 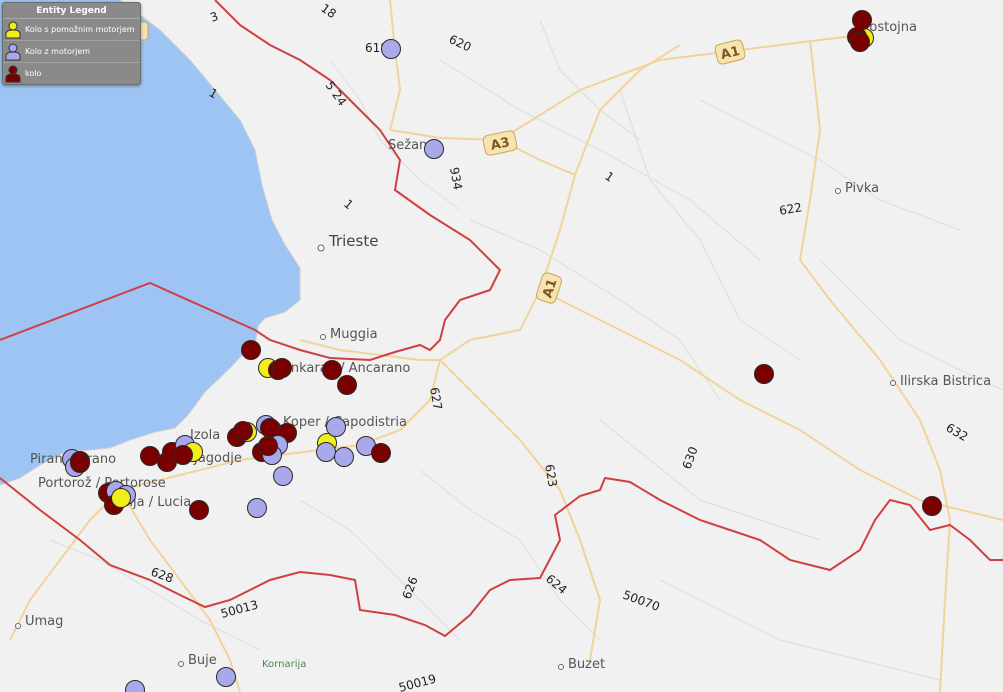 What do you see at coordinates (862, 188) in the screenshot?
I see `place-pivka: Pivka` at bounding box center [862, 188].